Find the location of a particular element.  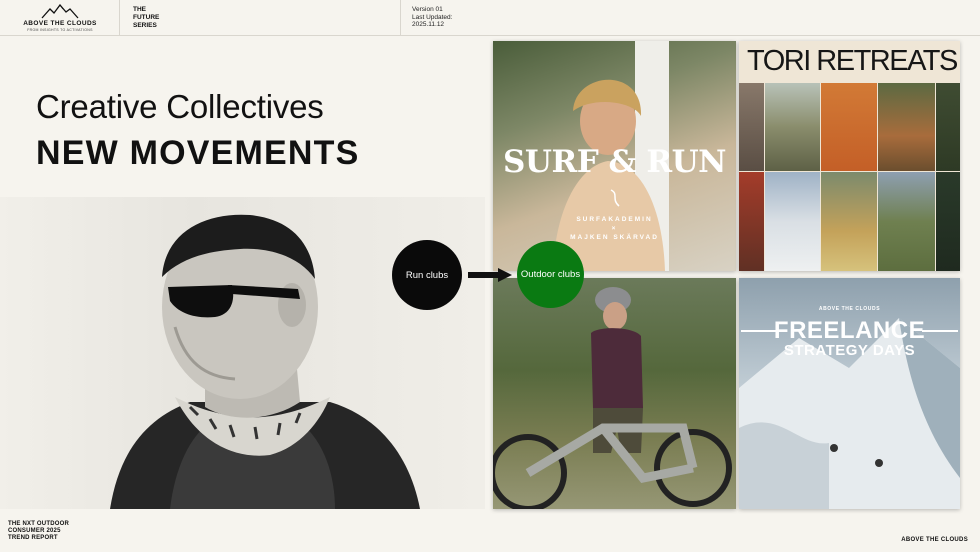

cyclist-tile is located at coordinates (614, 393).